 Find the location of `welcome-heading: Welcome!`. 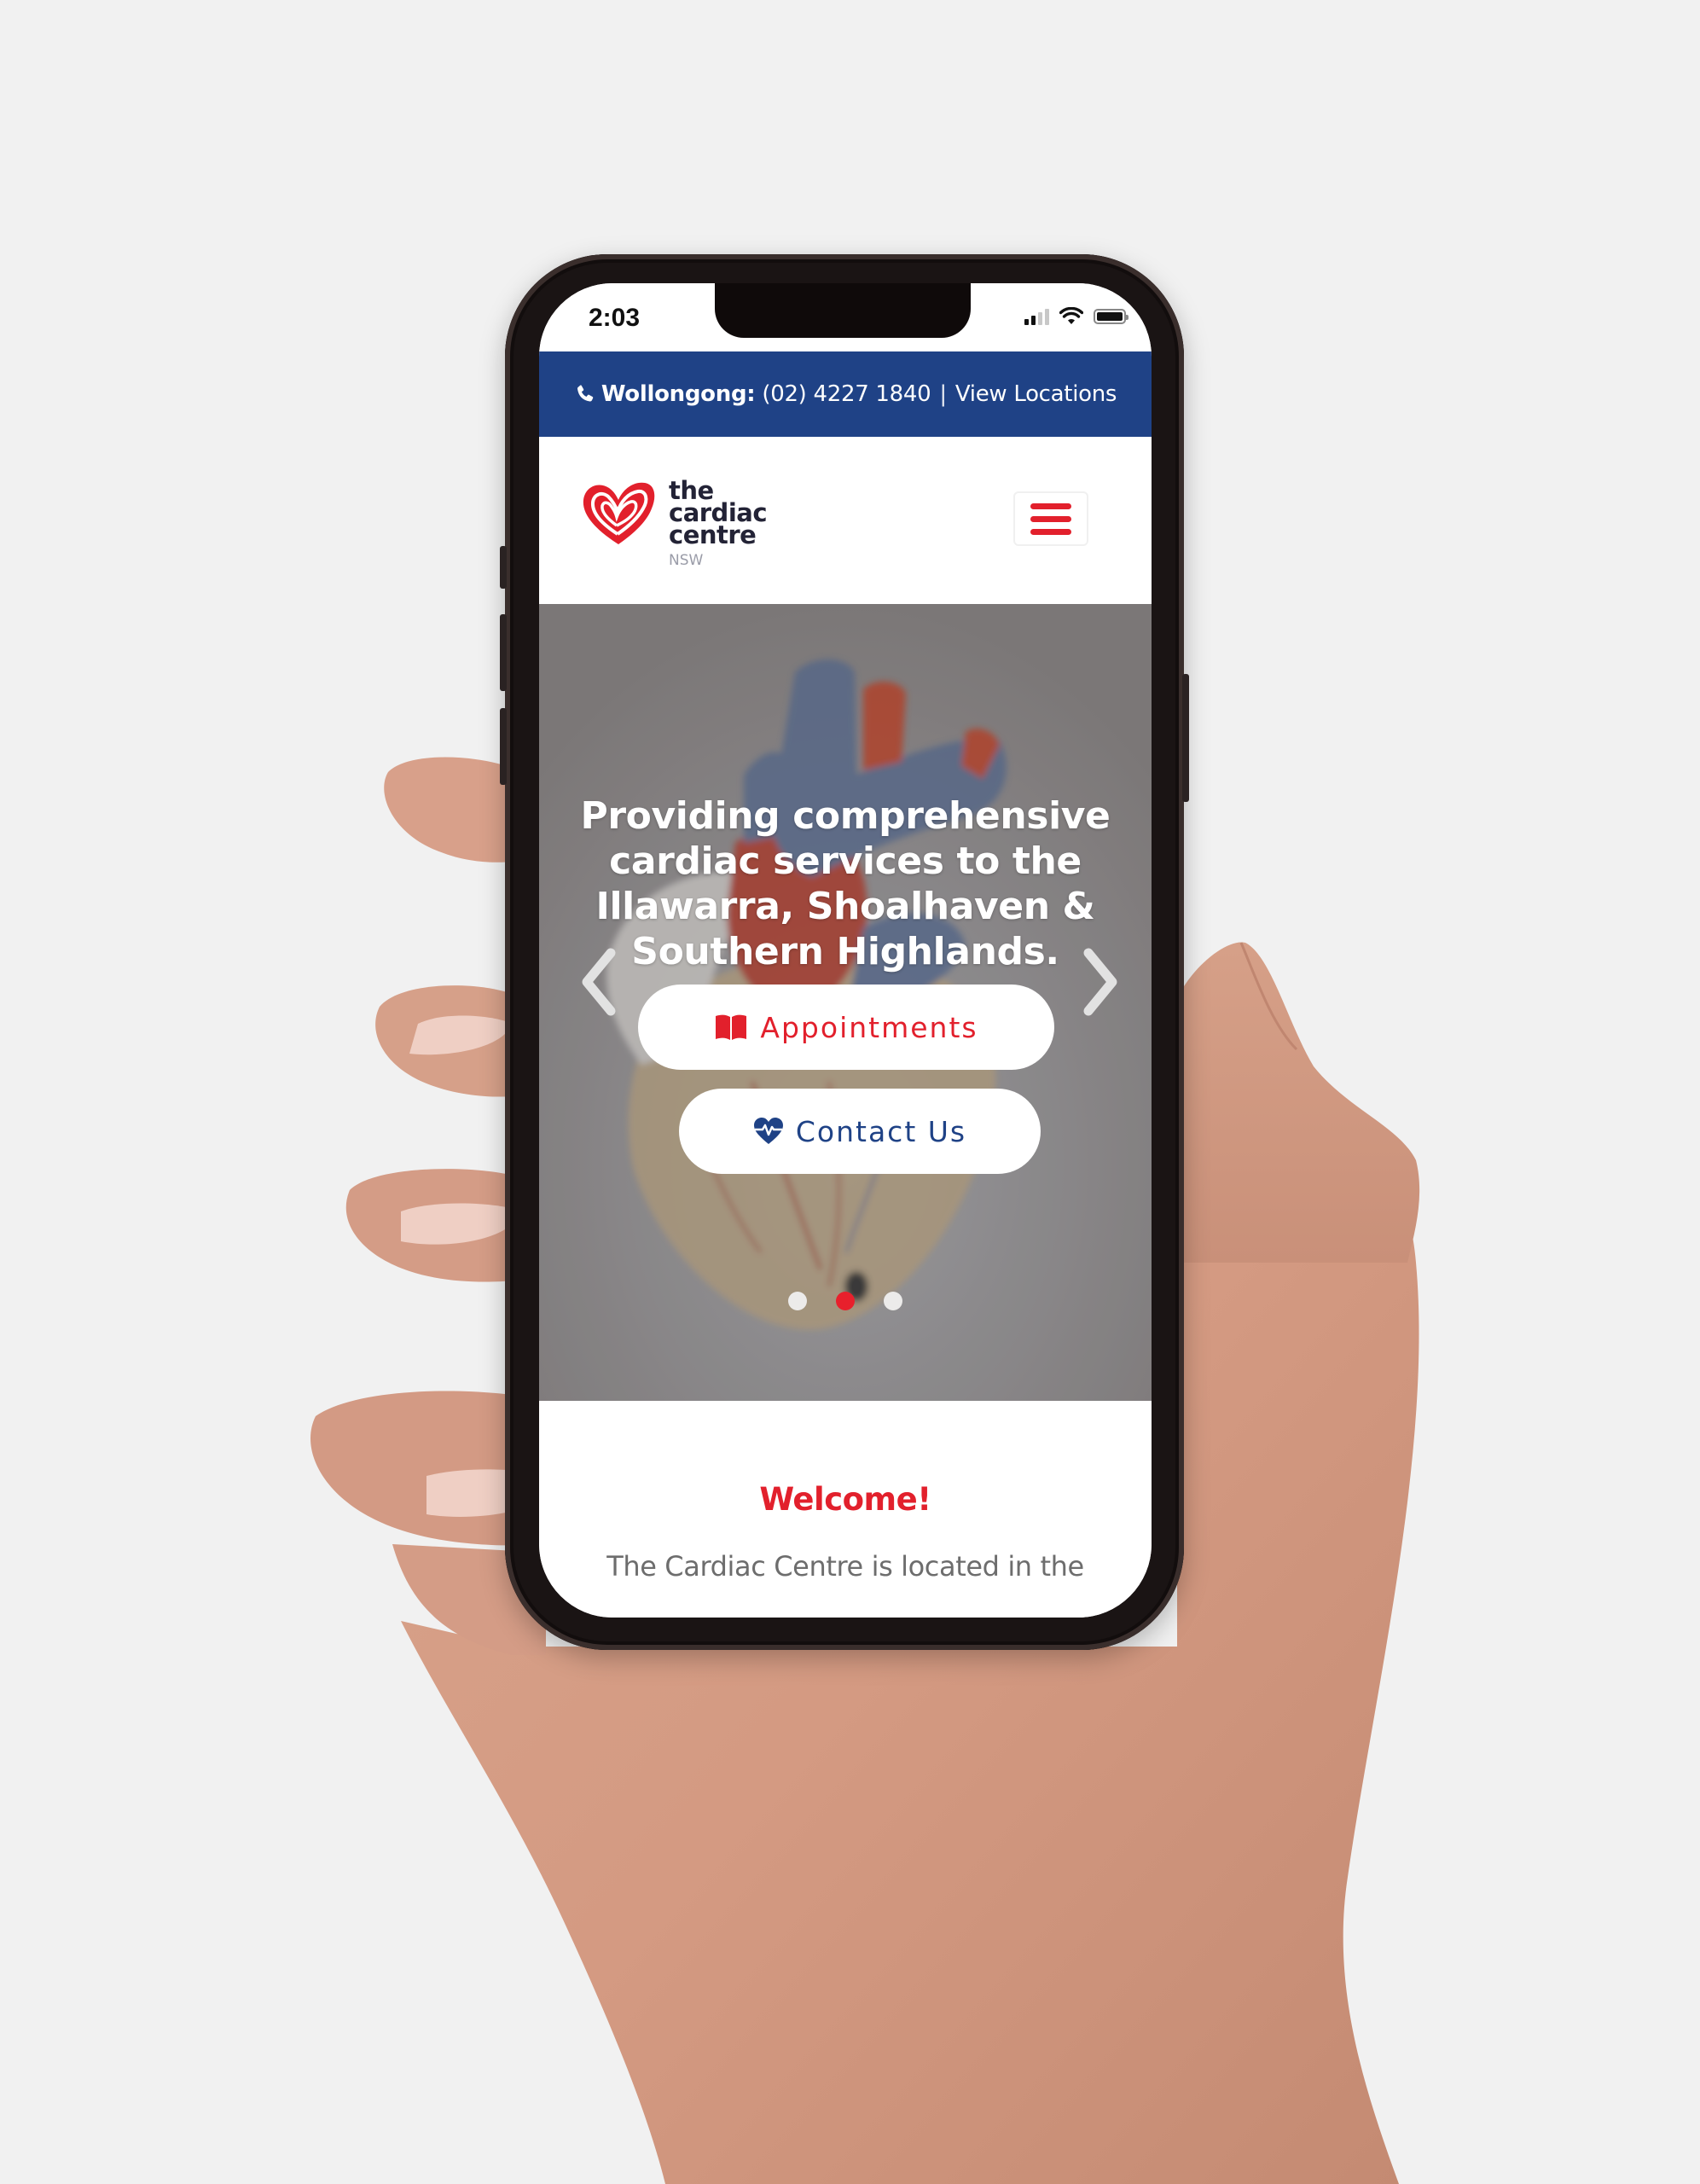

welcome-heading: Welcome! is located at coordinates (845, 1499).